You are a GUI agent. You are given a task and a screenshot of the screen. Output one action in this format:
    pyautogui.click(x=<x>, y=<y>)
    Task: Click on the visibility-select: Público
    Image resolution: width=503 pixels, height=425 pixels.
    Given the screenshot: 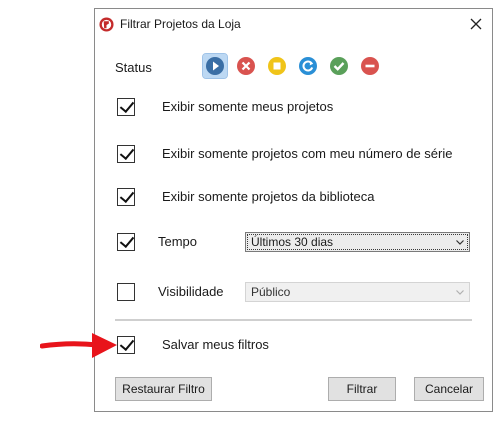 What is the action you would take?
    pyautogui.click(x=357, y=292)
    